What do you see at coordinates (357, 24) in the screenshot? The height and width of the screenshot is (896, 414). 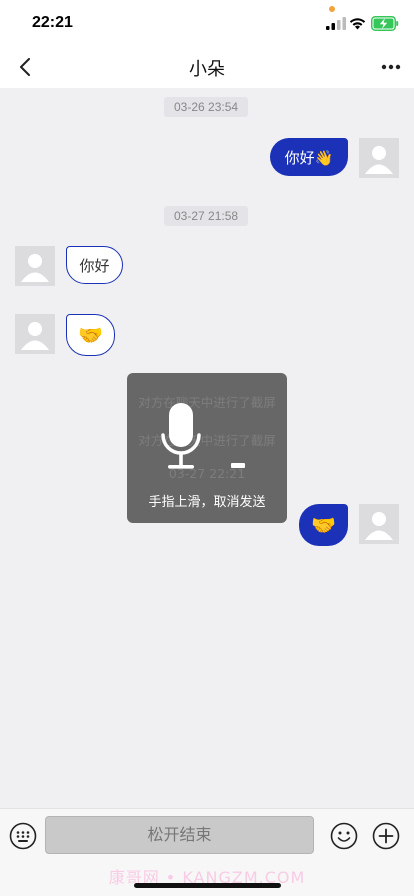 I see `wifi-icon` at bounding box center [357, 24].